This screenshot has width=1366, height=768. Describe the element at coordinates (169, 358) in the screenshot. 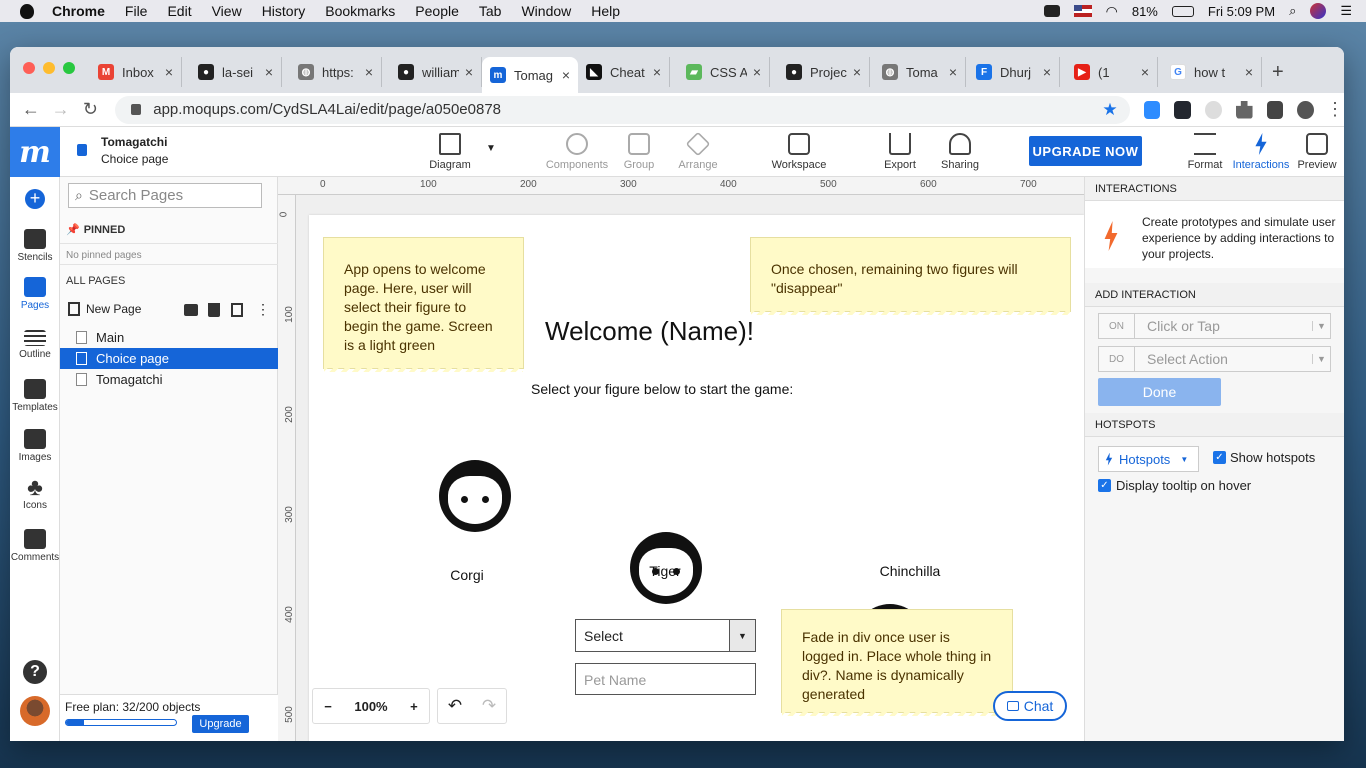

I see `page-item-choice-page: Choice page` at that location.